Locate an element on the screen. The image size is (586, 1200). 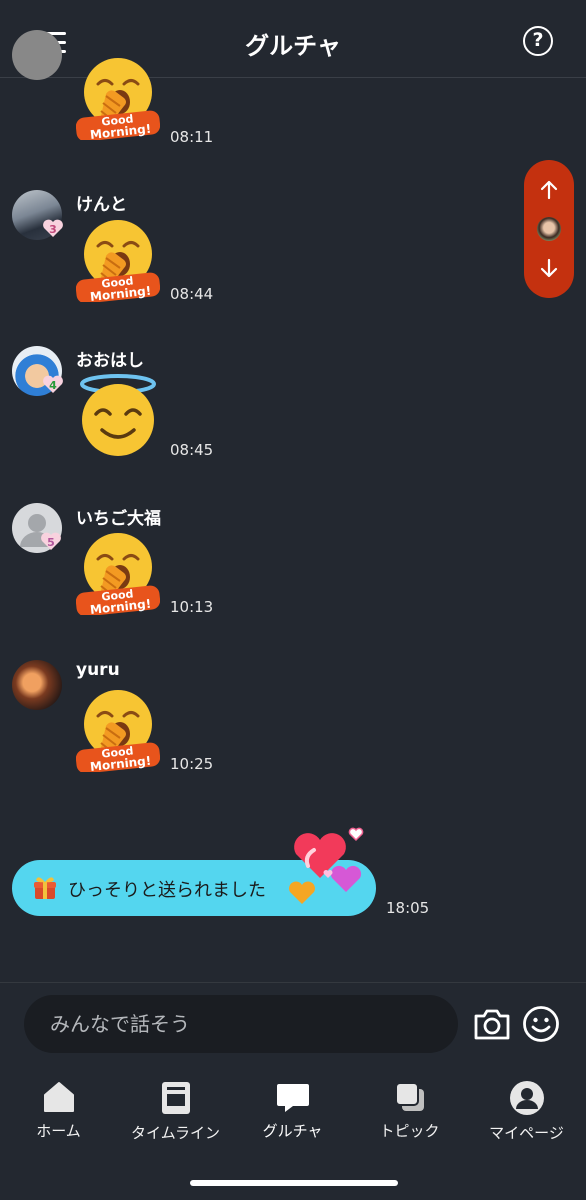
message-time: 10:13 is located at coordinates (192, 607).